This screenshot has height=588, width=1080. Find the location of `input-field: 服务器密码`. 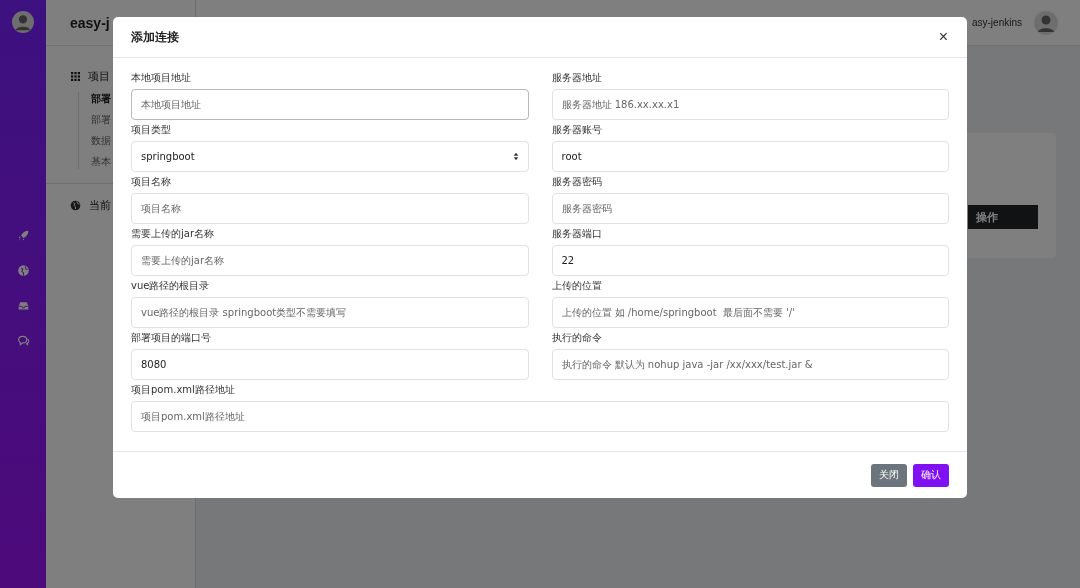

input-field: 服务器密码 is located at coordinates (750, 208).